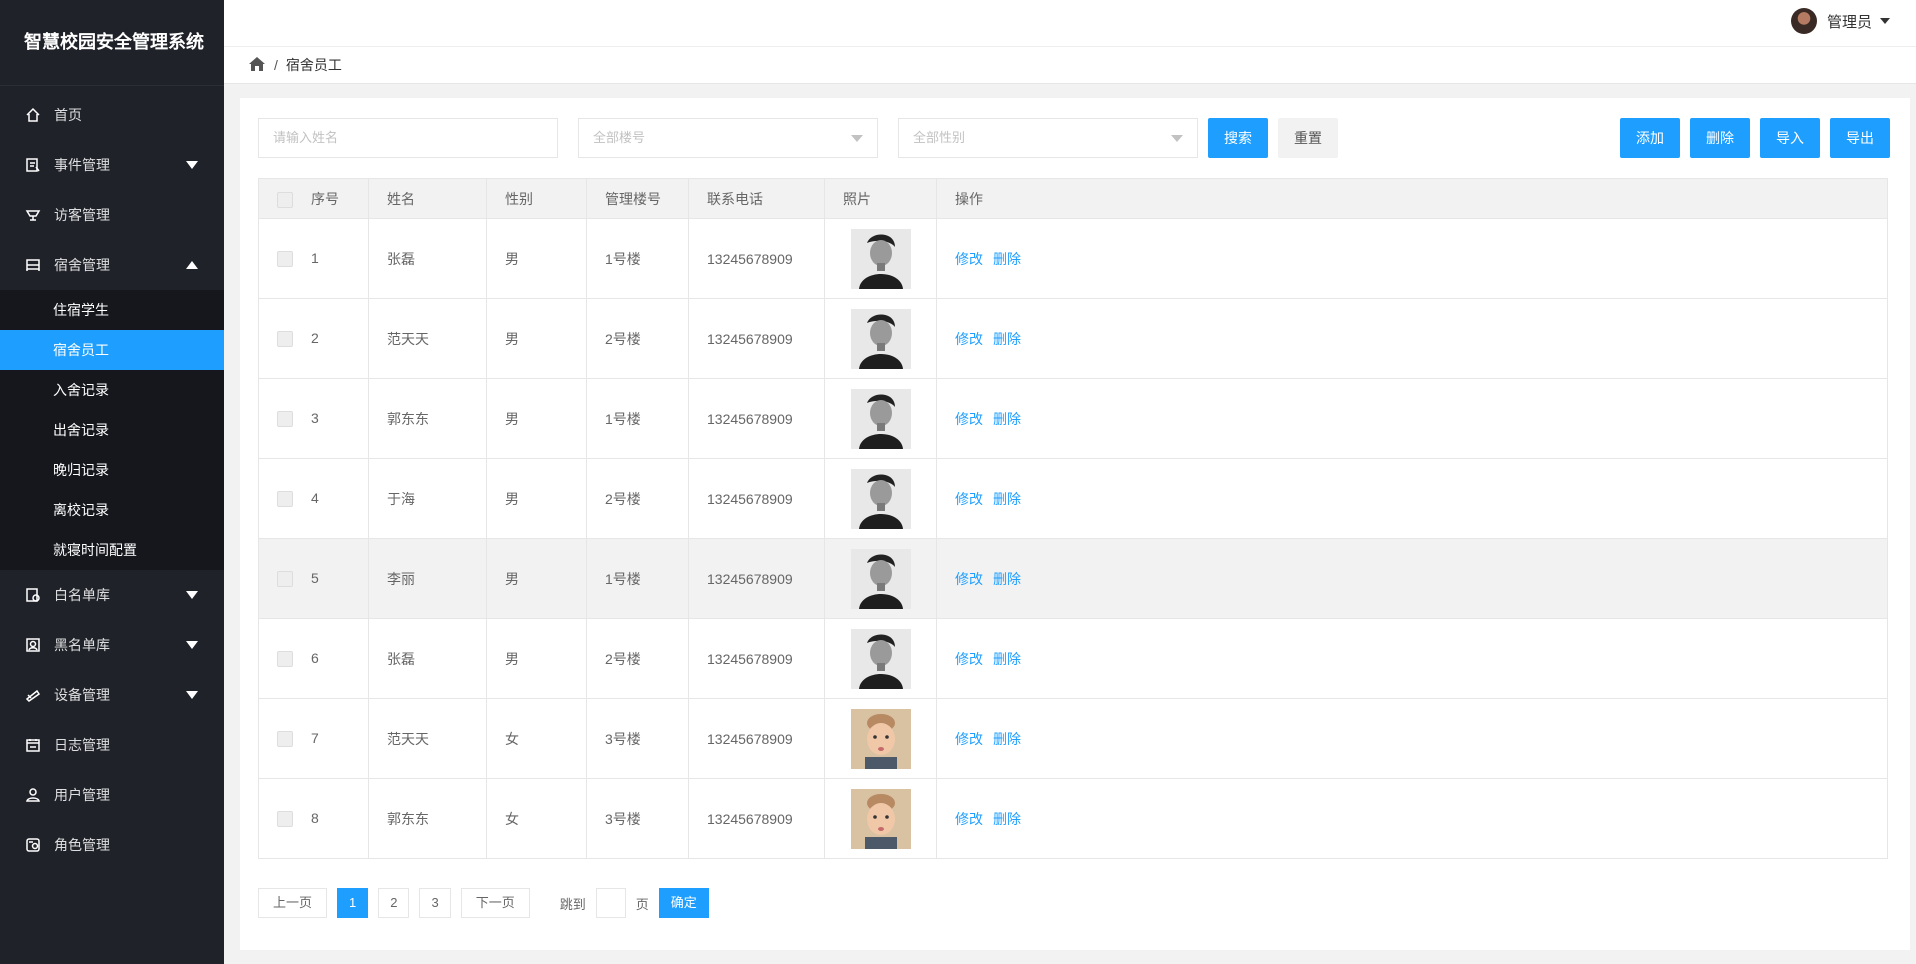  Describe the element at coordinates (112, 695) in the screenshot. I see `sidebar-item-devices: 设备管理` at that location.